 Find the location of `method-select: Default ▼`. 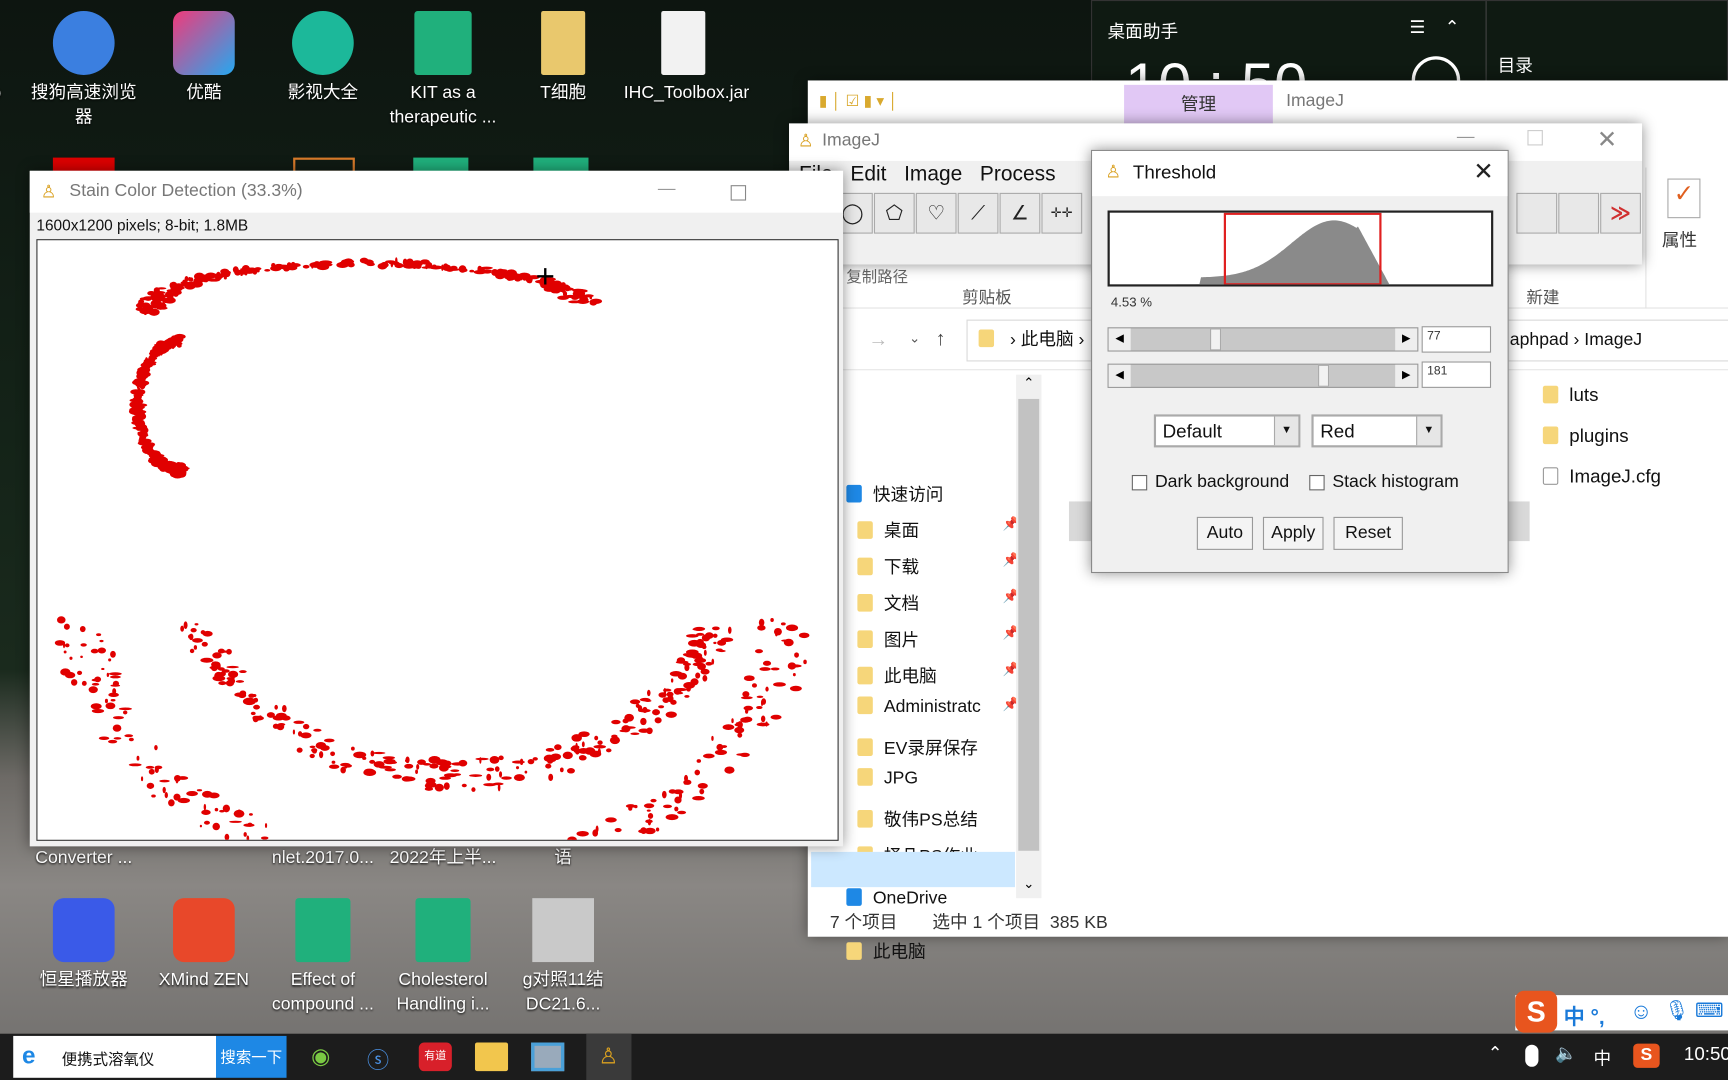

method-select: Default ▼ is located at coordinates (1227, 431).